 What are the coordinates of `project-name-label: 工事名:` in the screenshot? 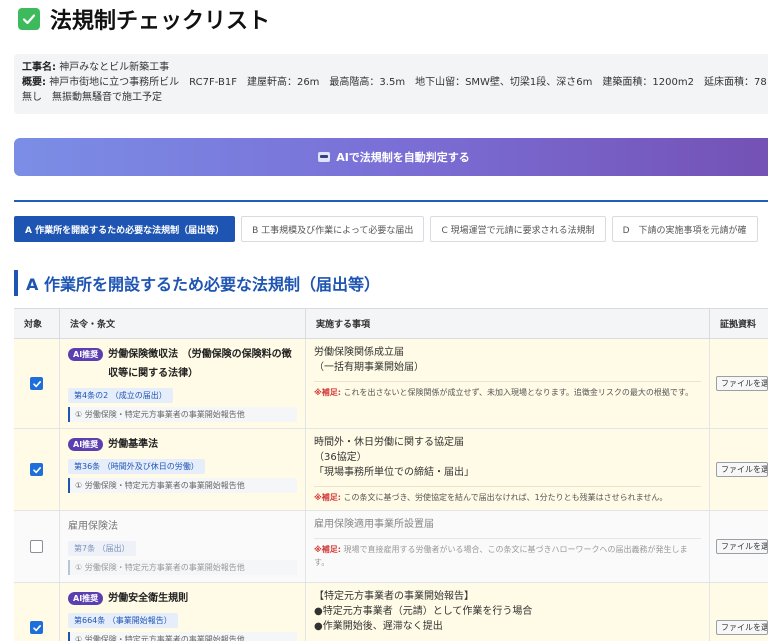 It's located at (39, 67).